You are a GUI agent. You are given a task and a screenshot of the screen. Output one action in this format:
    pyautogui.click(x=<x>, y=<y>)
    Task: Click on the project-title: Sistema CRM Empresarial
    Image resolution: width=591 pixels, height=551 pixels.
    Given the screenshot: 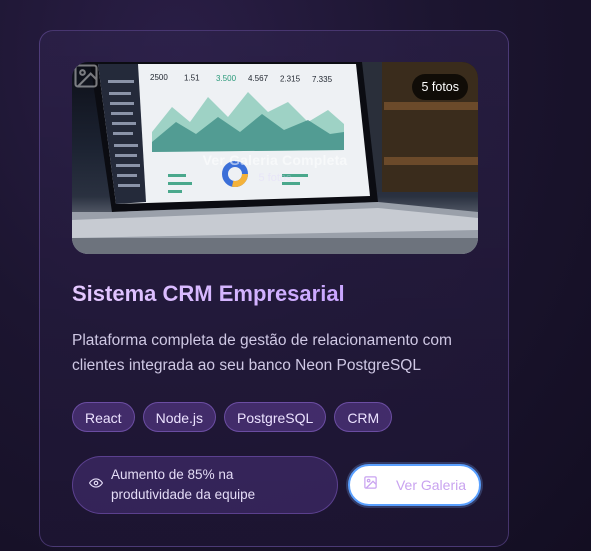 What is the action you would take?
    pyautogui.click(x=208, y=293)
    